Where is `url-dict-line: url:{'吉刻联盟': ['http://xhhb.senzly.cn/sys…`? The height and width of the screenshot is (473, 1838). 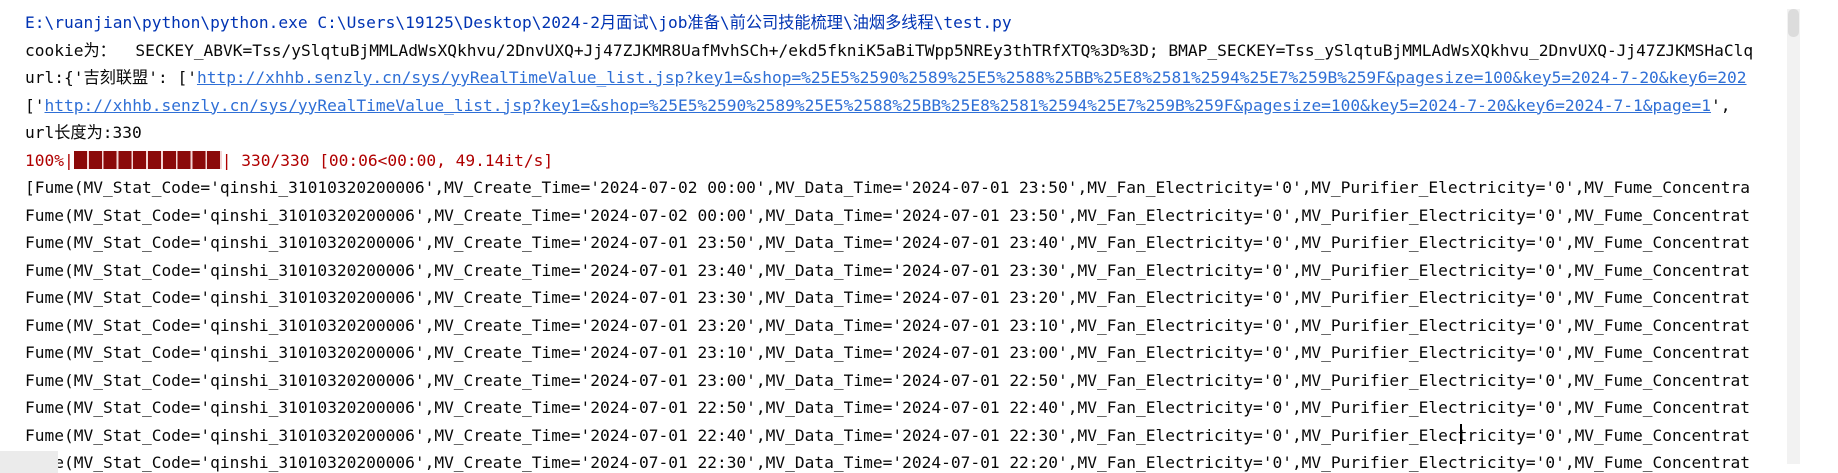
url-dict-line: url:{'吉刻联盟': ['http://xhhb.senzly.cn/sys… is located at coordinates (906, 78).